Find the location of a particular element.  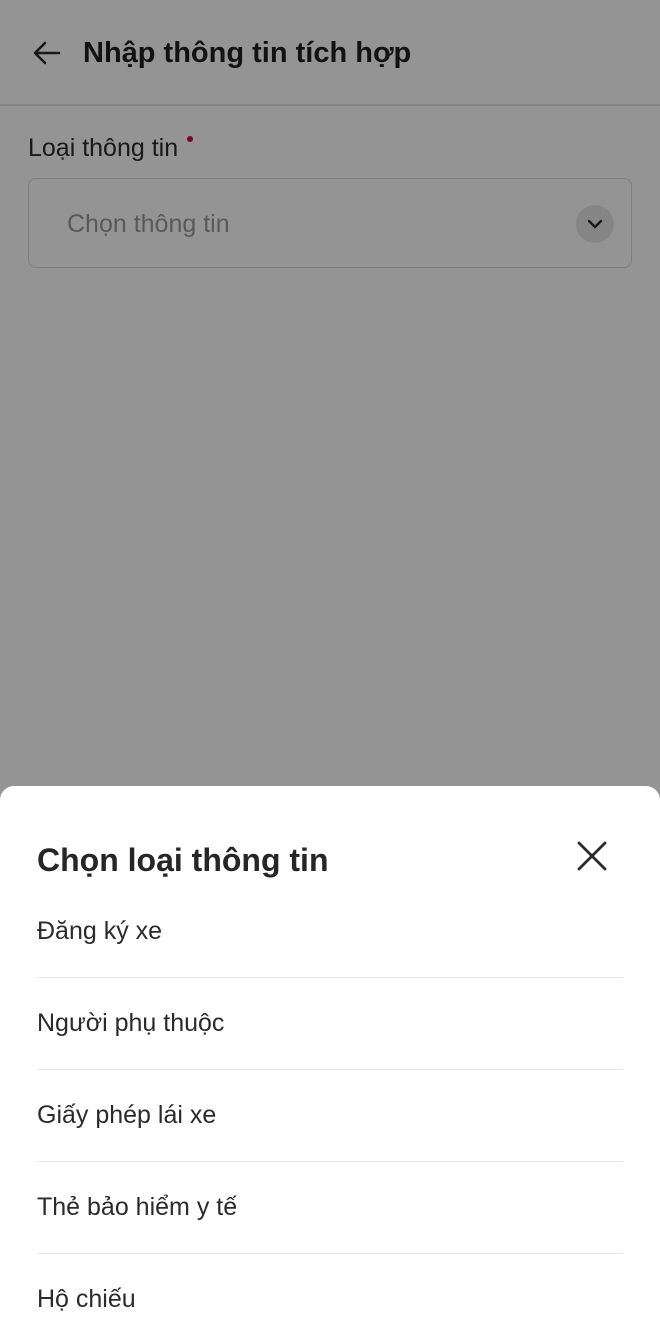

option-label: Người phụ thuộc is located at coordinates (131, 1023).